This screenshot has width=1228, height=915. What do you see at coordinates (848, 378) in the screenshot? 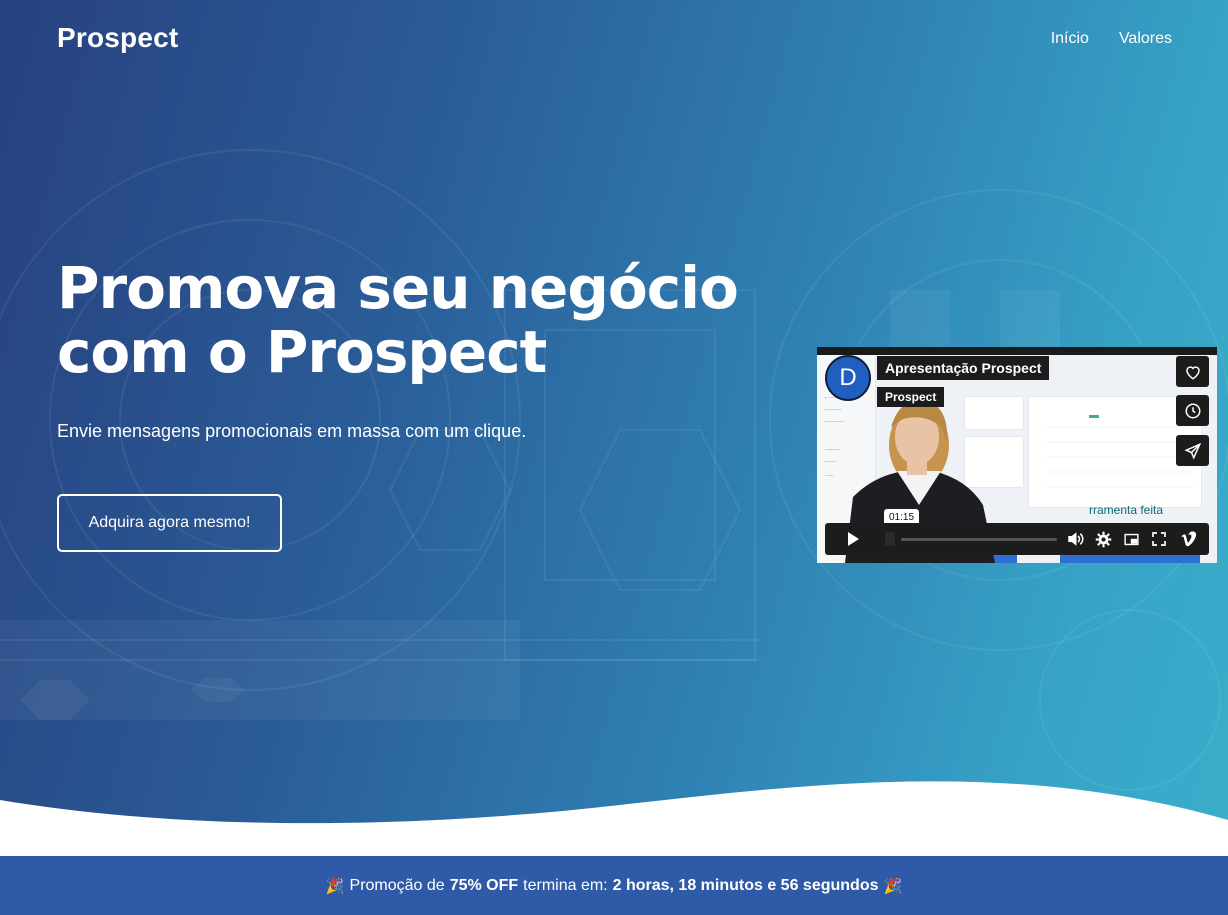
I see `channel-avatar: D` at bounding box center [848, 378].